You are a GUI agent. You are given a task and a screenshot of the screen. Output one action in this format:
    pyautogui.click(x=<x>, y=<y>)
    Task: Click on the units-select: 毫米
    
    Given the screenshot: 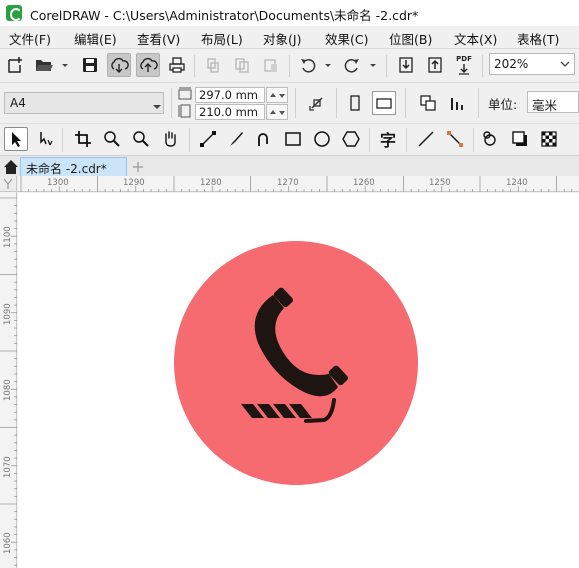 What is the action you would take?
    pyautogui.click(x=553, y=102)
    